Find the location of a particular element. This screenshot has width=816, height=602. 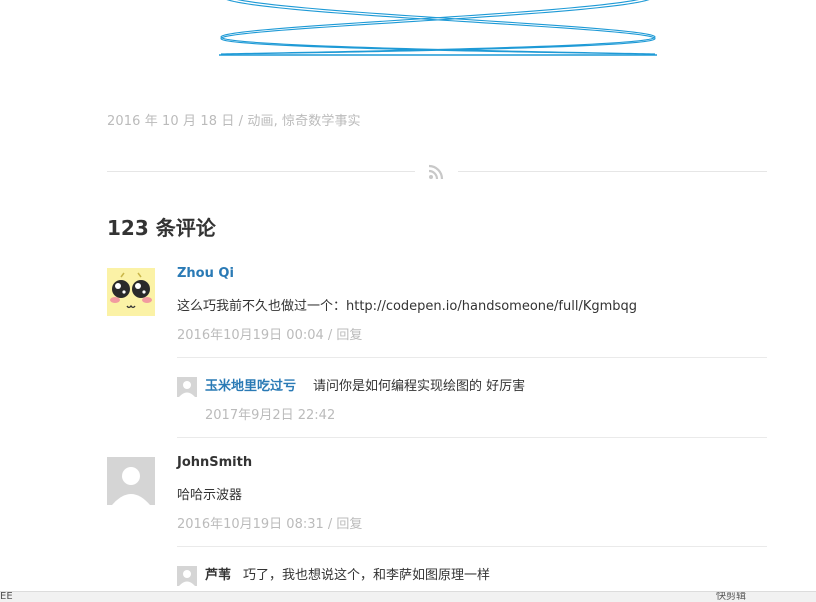

divider-left is located at coordinates (261, 171).